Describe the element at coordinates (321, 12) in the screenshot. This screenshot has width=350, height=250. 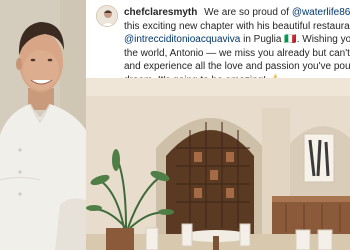
I see `mention-link: @waterlife86` at that location.